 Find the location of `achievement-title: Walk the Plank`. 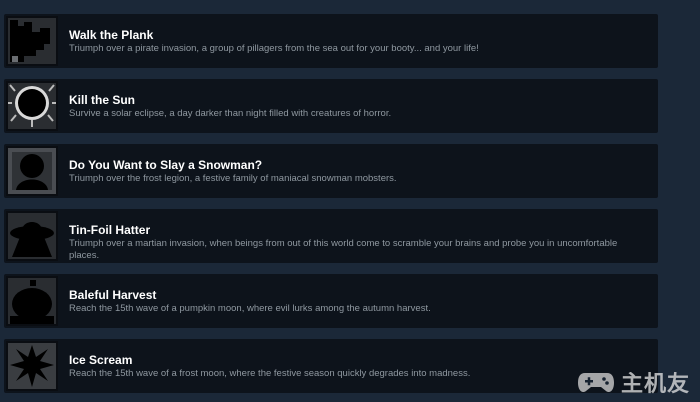

achievement-title: Walk the Plank is located at coordinates (111, 35).